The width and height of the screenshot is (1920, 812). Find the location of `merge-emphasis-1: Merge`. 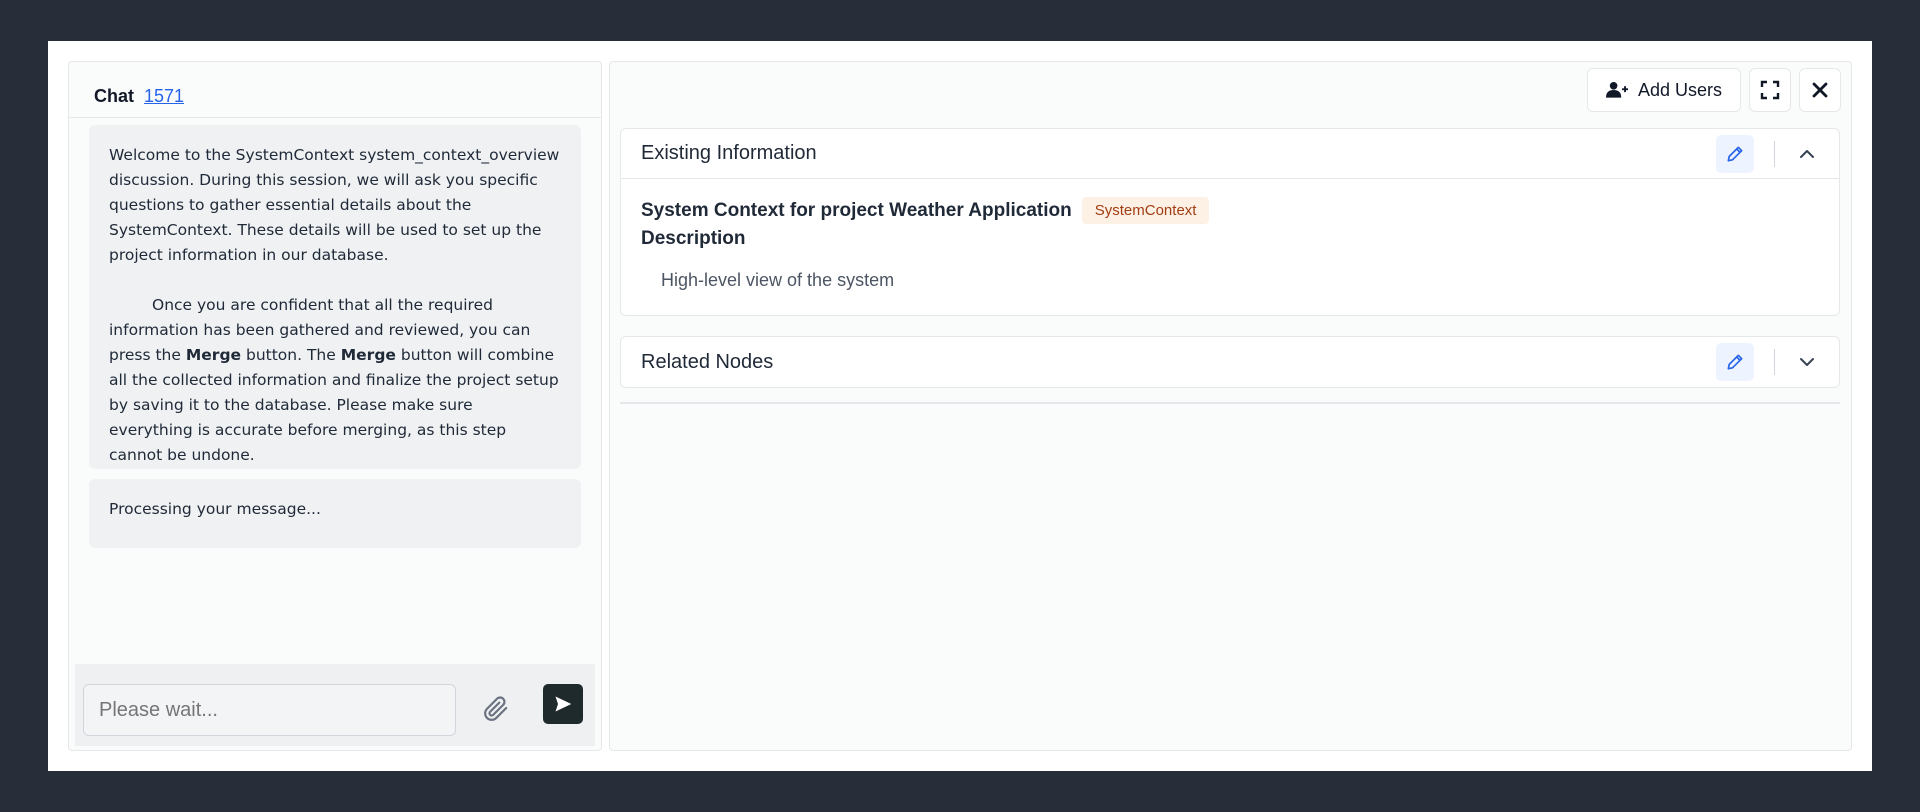

merge-emphasis-1: Merge is located at coordinates (213, 355).